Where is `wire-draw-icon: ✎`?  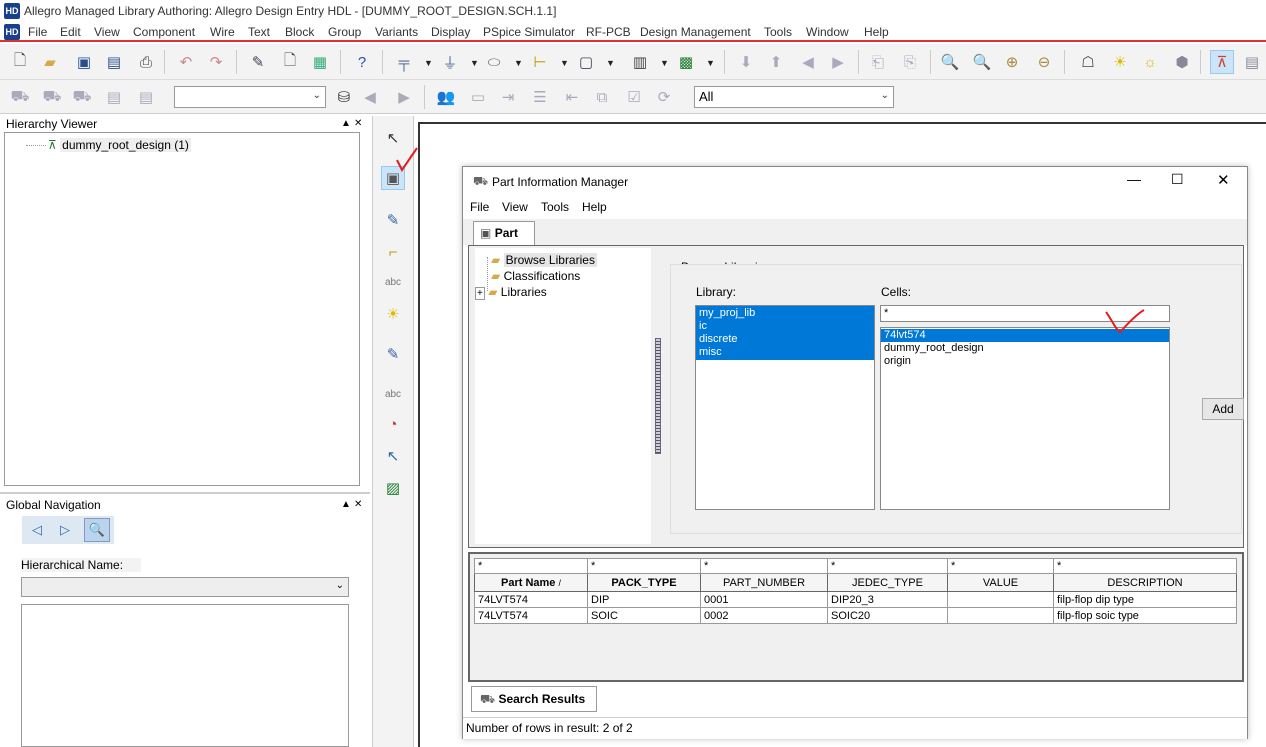 wire-draw-icon: ✎ is located at coordinates (393, 220).